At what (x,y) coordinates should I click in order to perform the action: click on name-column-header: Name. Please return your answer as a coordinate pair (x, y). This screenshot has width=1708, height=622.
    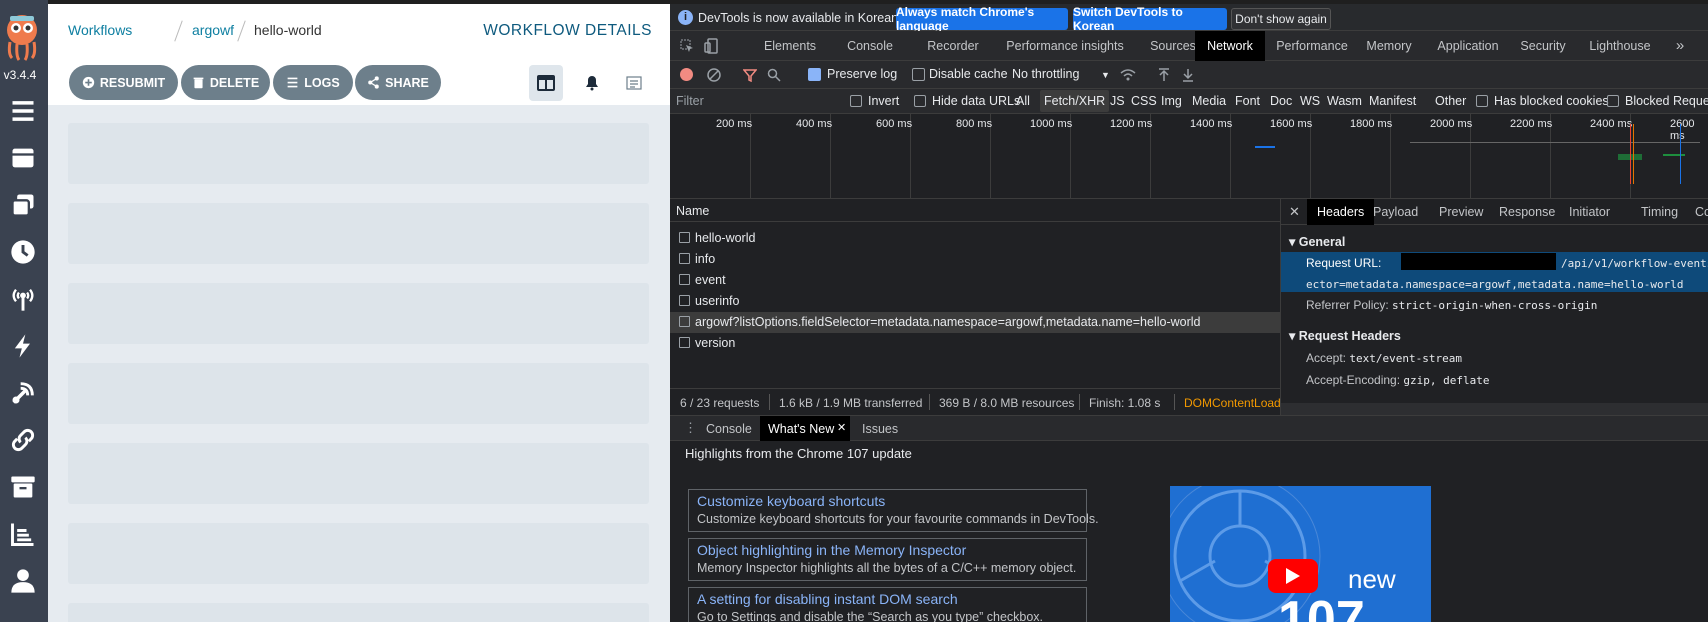
    Looking at the image, I should click on (975, 210).